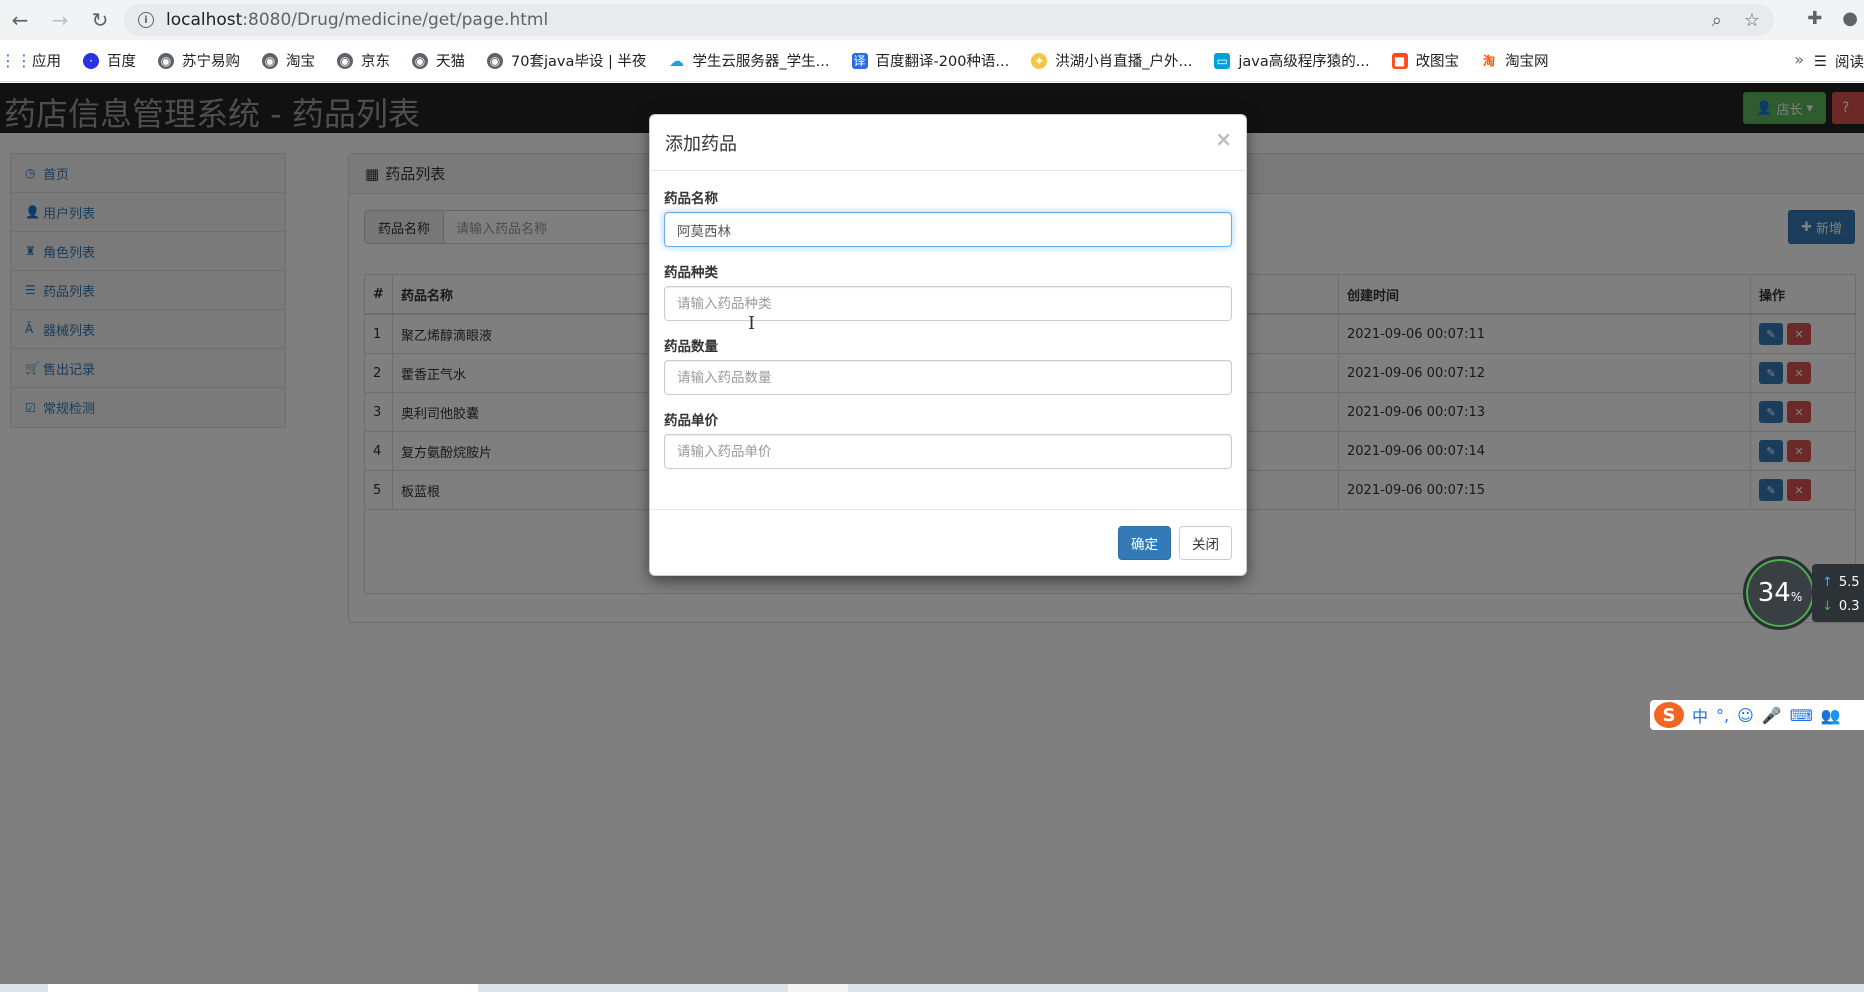 This screenshot has width=1864, height=992. What do you see at coordinates (395, 20) in the screenshot?
I see `url-path: :8080/Drug/medicine/get/page.html` at bounding box center [395, 20].